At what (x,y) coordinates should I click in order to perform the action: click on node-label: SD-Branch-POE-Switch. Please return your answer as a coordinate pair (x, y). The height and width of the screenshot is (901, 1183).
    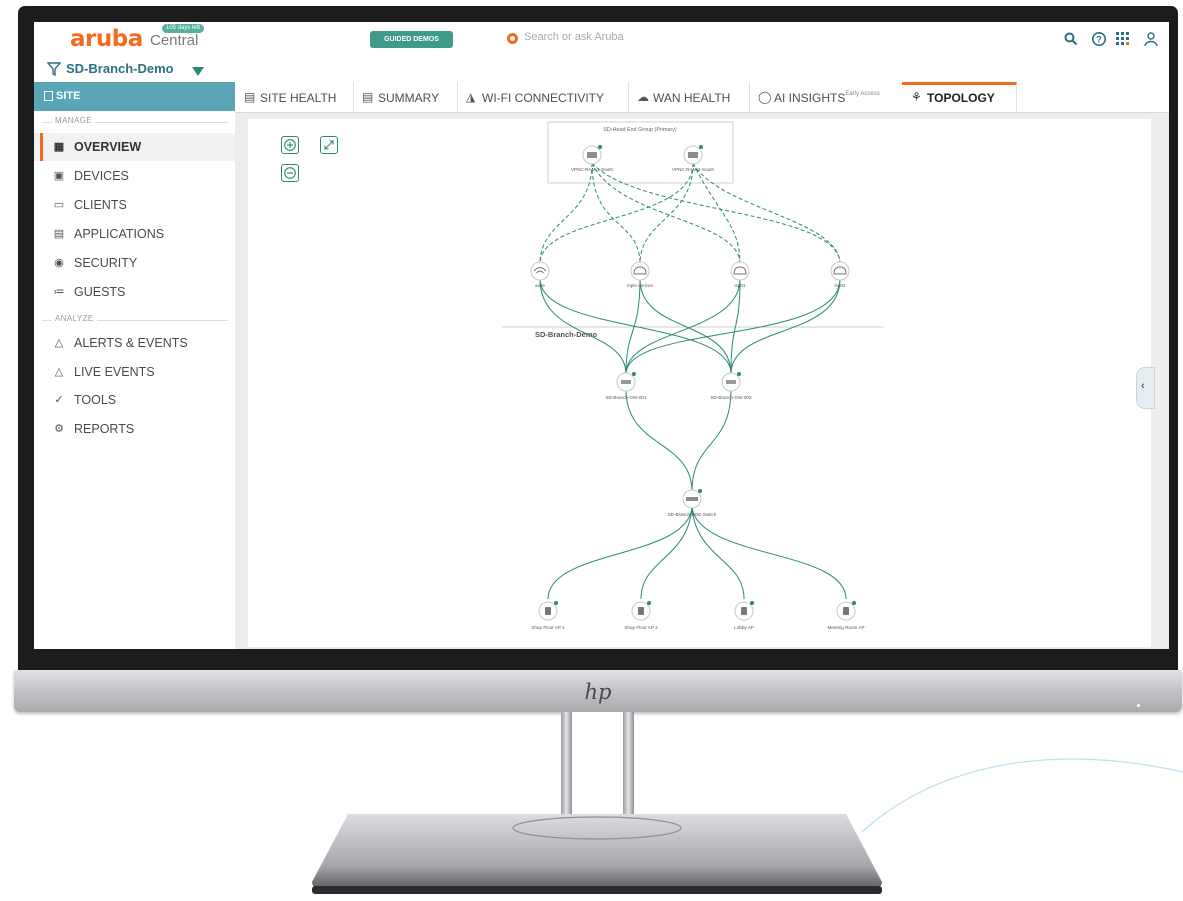
    Looking at the image, I should click on (692, 514).